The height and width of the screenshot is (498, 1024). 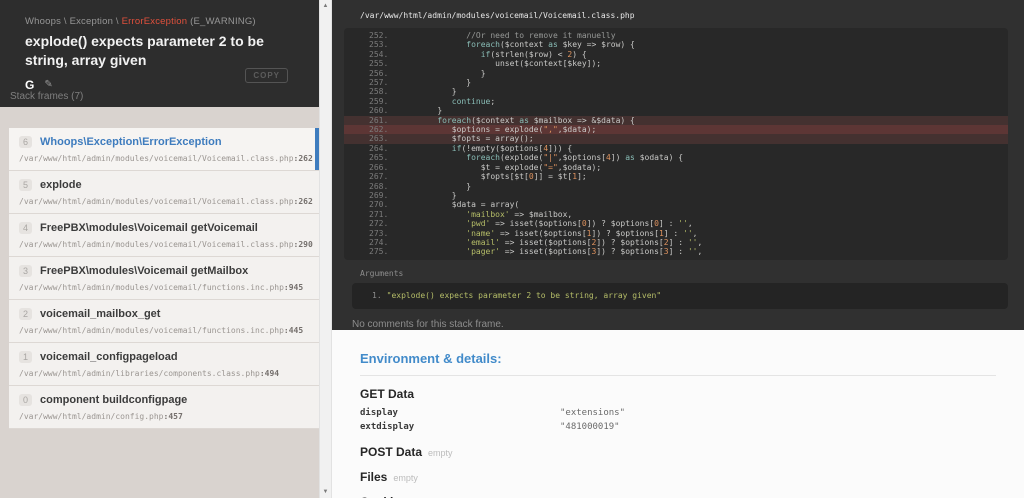 I want to click on frame-head: 0 component buildconfigpage, so click(x=164, y=400).